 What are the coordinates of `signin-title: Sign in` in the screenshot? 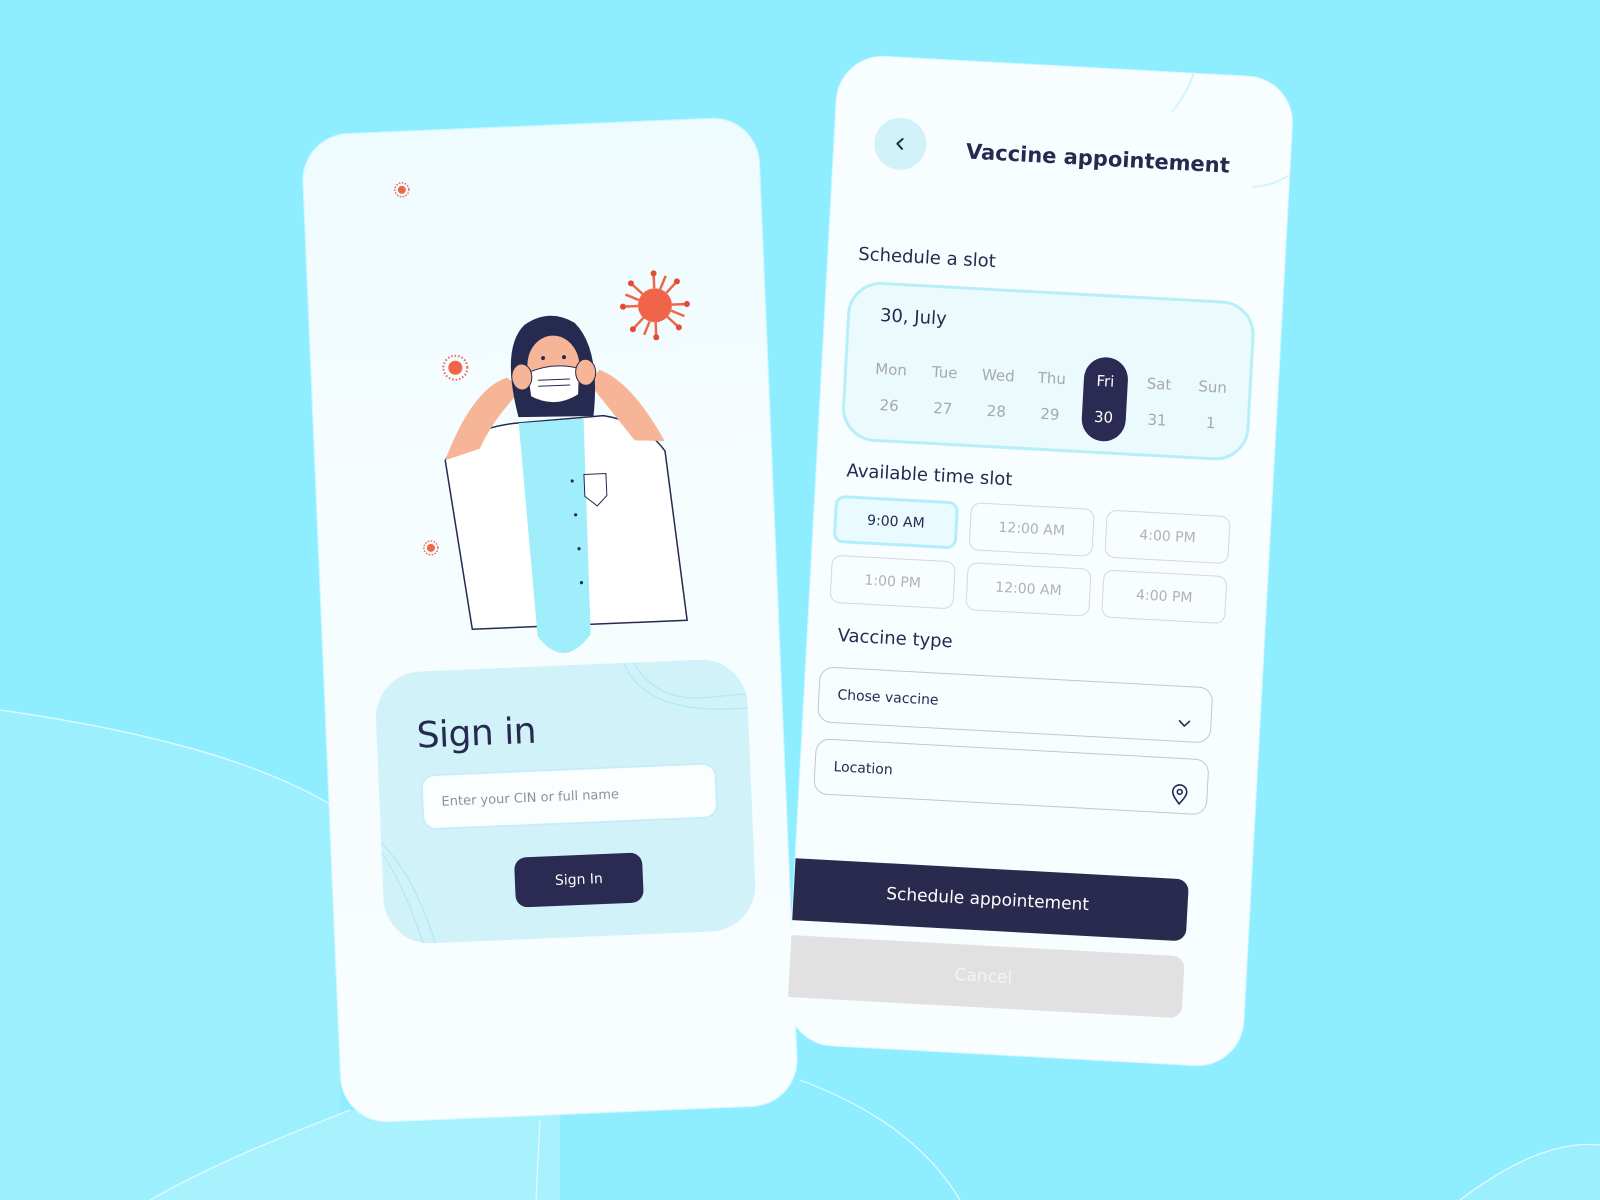 It's located at (476, 733).